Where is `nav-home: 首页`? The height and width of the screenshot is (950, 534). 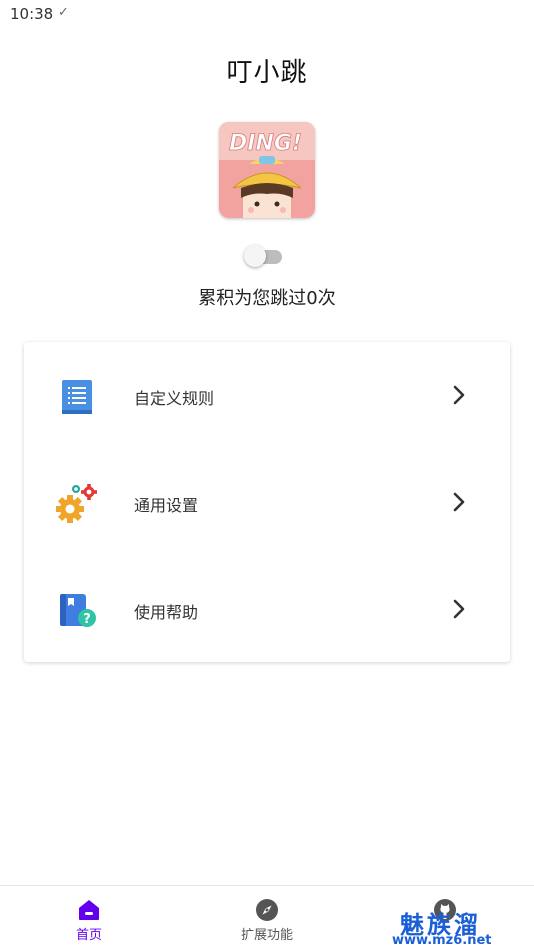
nav-home: 首页 is located at coordinates (89, 918).